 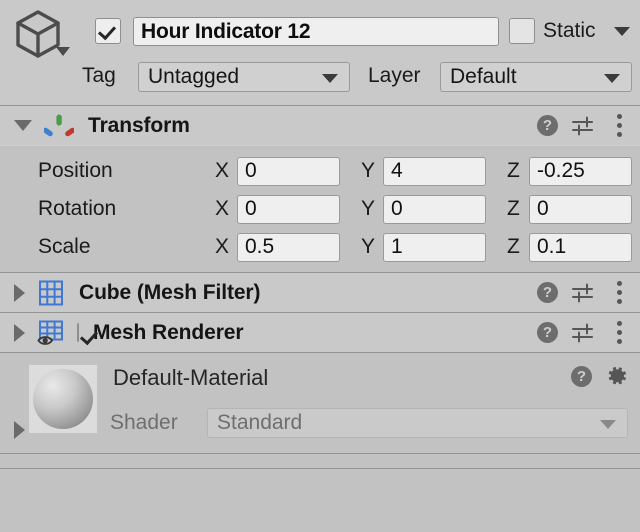 I want to click on layer-dropdown-value: Default, so click(x=483, y=76).